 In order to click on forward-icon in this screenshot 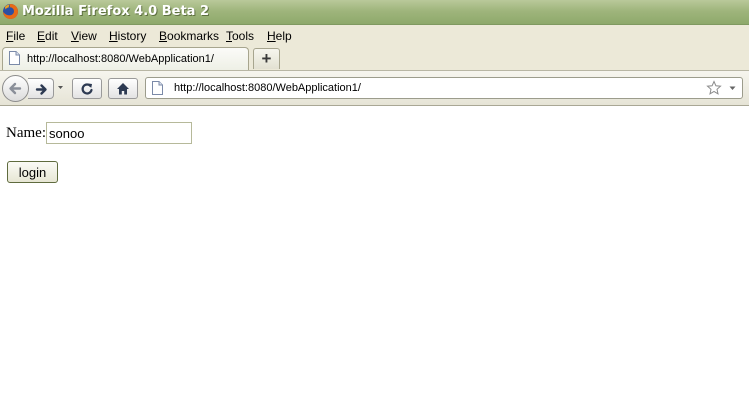, I will do `click(41, 89)`.